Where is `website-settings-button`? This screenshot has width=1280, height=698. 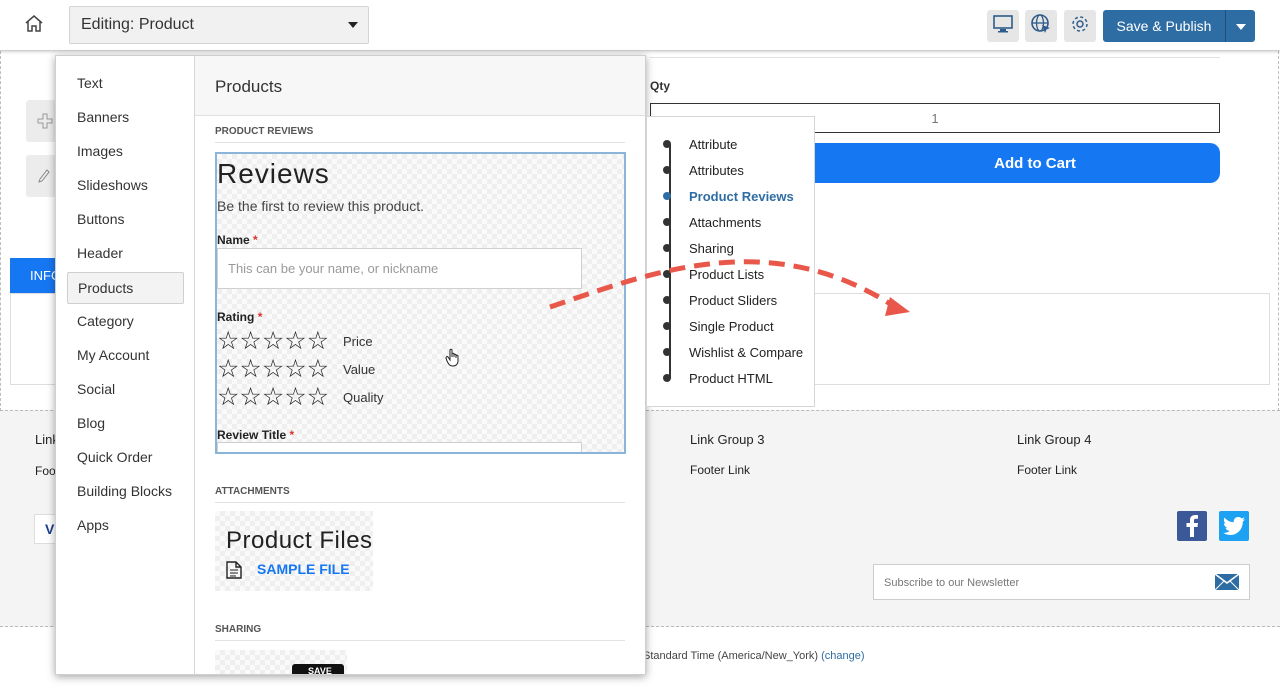 website-settings-button is located at coordinates (1041, 26).